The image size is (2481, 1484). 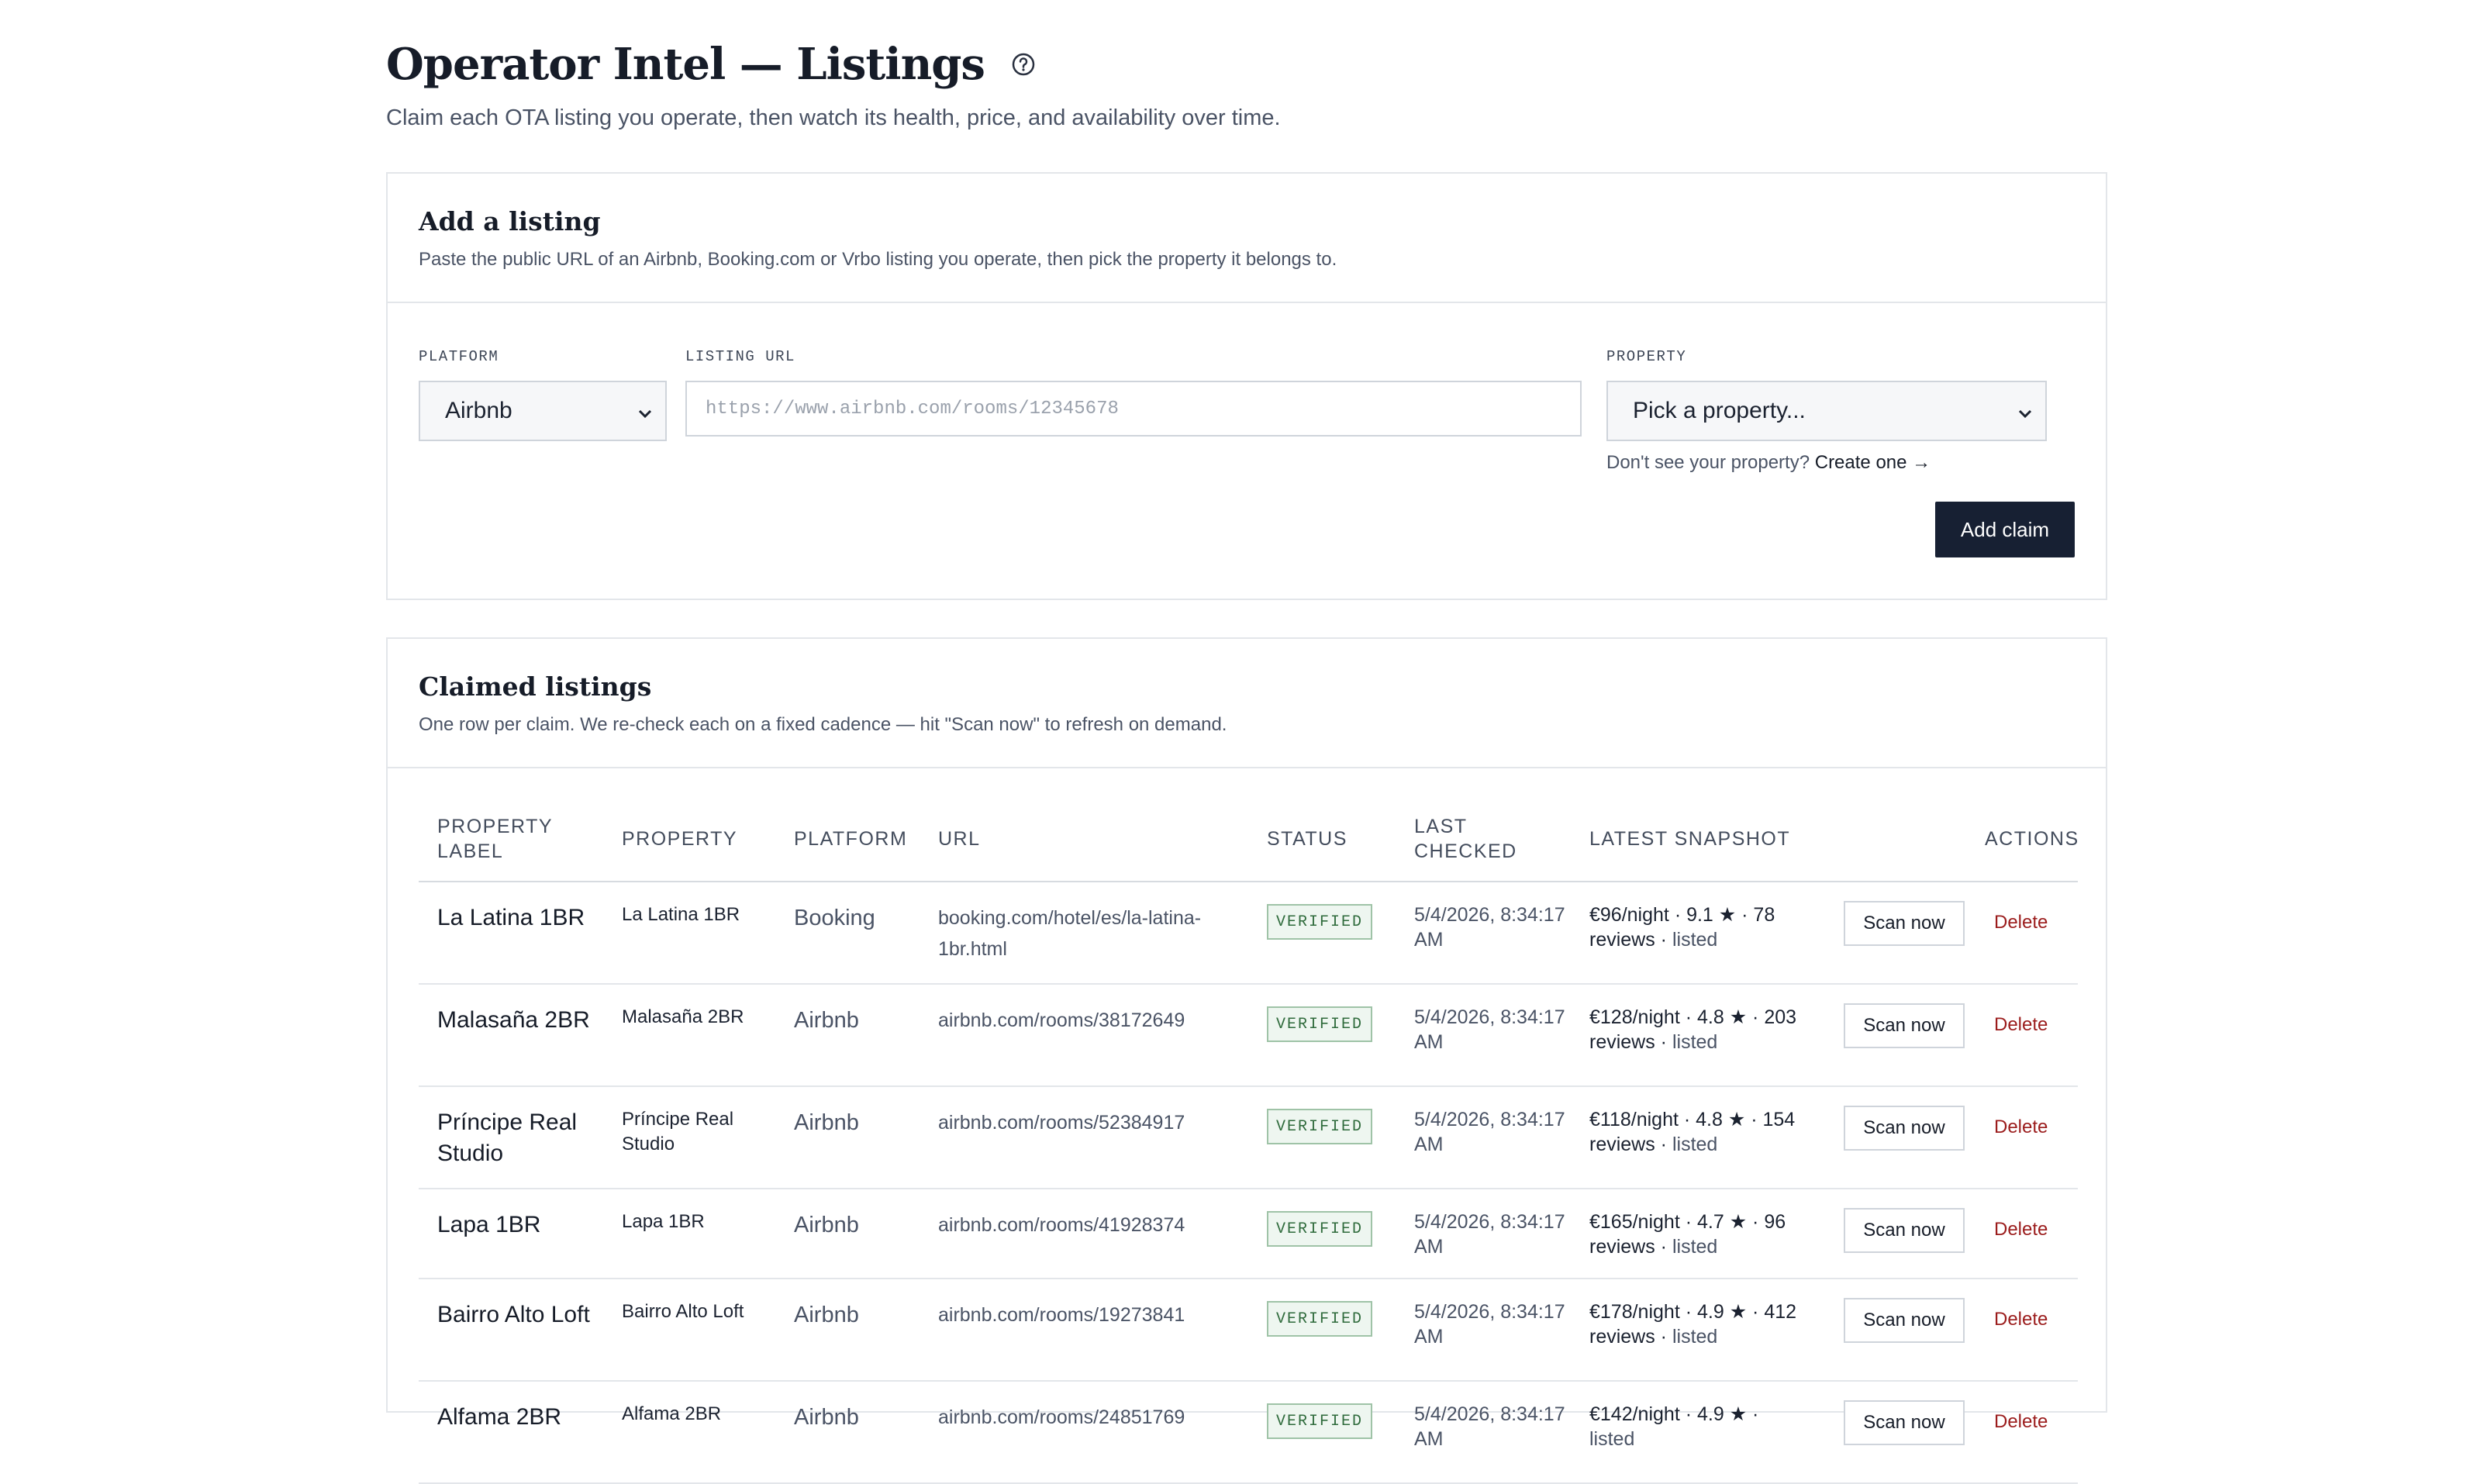 What do you see at coordinates (507, 1138) in the screenshot?
I see `row-property-label: Príncipe Real Studio` at bounding box center [507, 1138].